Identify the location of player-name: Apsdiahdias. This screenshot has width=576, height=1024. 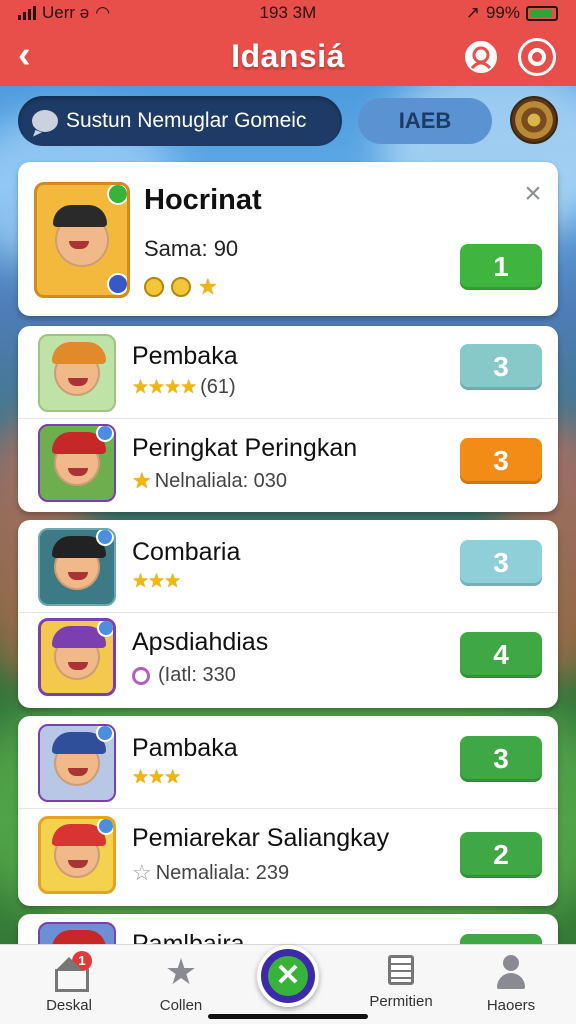
(200, 642).